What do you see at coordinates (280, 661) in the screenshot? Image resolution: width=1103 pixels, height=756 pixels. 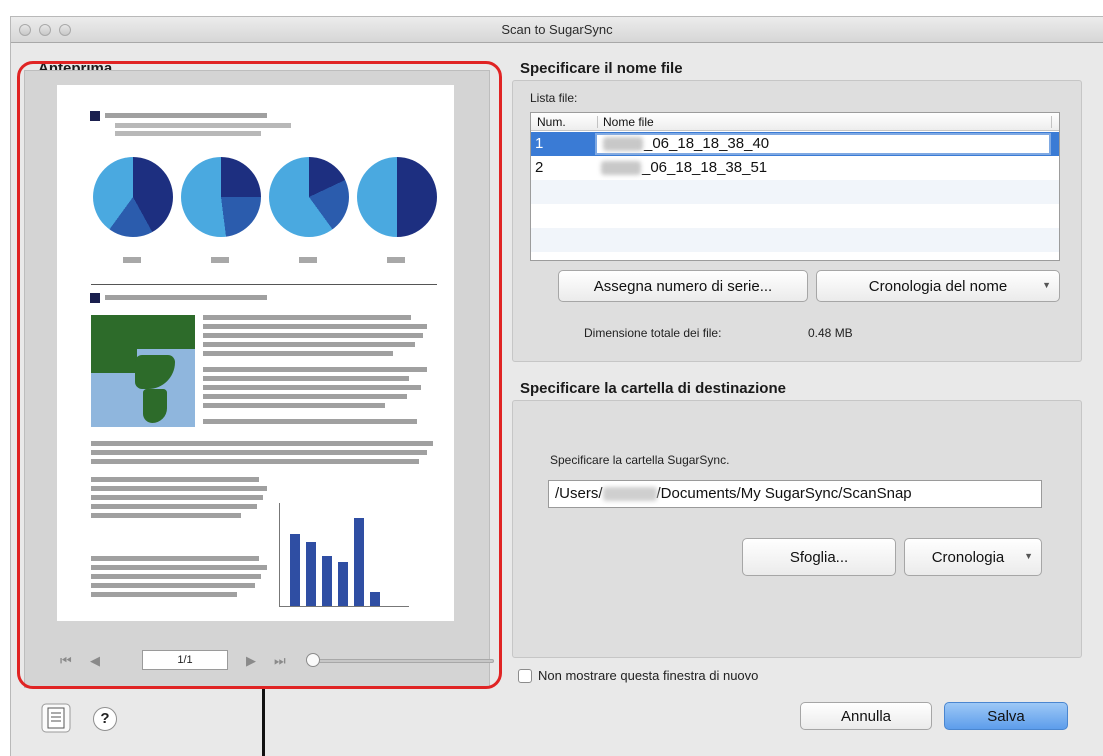 I see `last-page-icon: ⏭` at bounding box center [280, 661].